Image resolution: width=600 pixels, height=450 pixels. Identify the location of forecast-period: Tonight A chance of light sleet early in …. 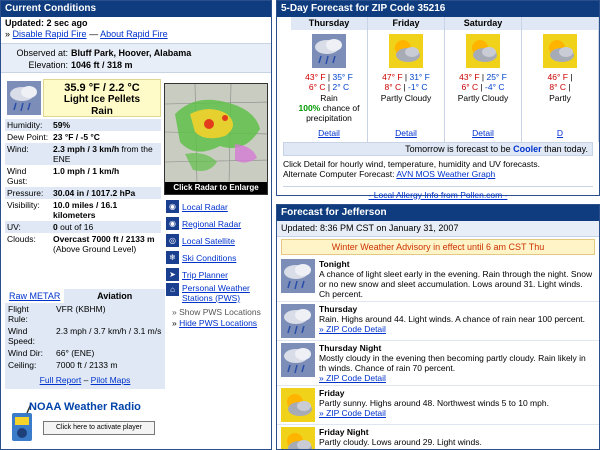
(438, 279).